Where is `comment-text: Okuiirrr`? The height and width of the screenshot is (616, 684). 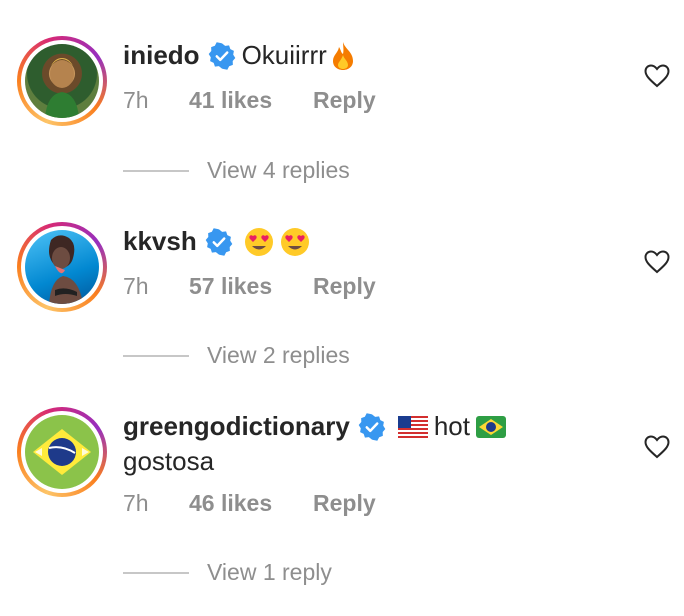 comment-text: Okuiirrr is located at coordinates (284, 55).